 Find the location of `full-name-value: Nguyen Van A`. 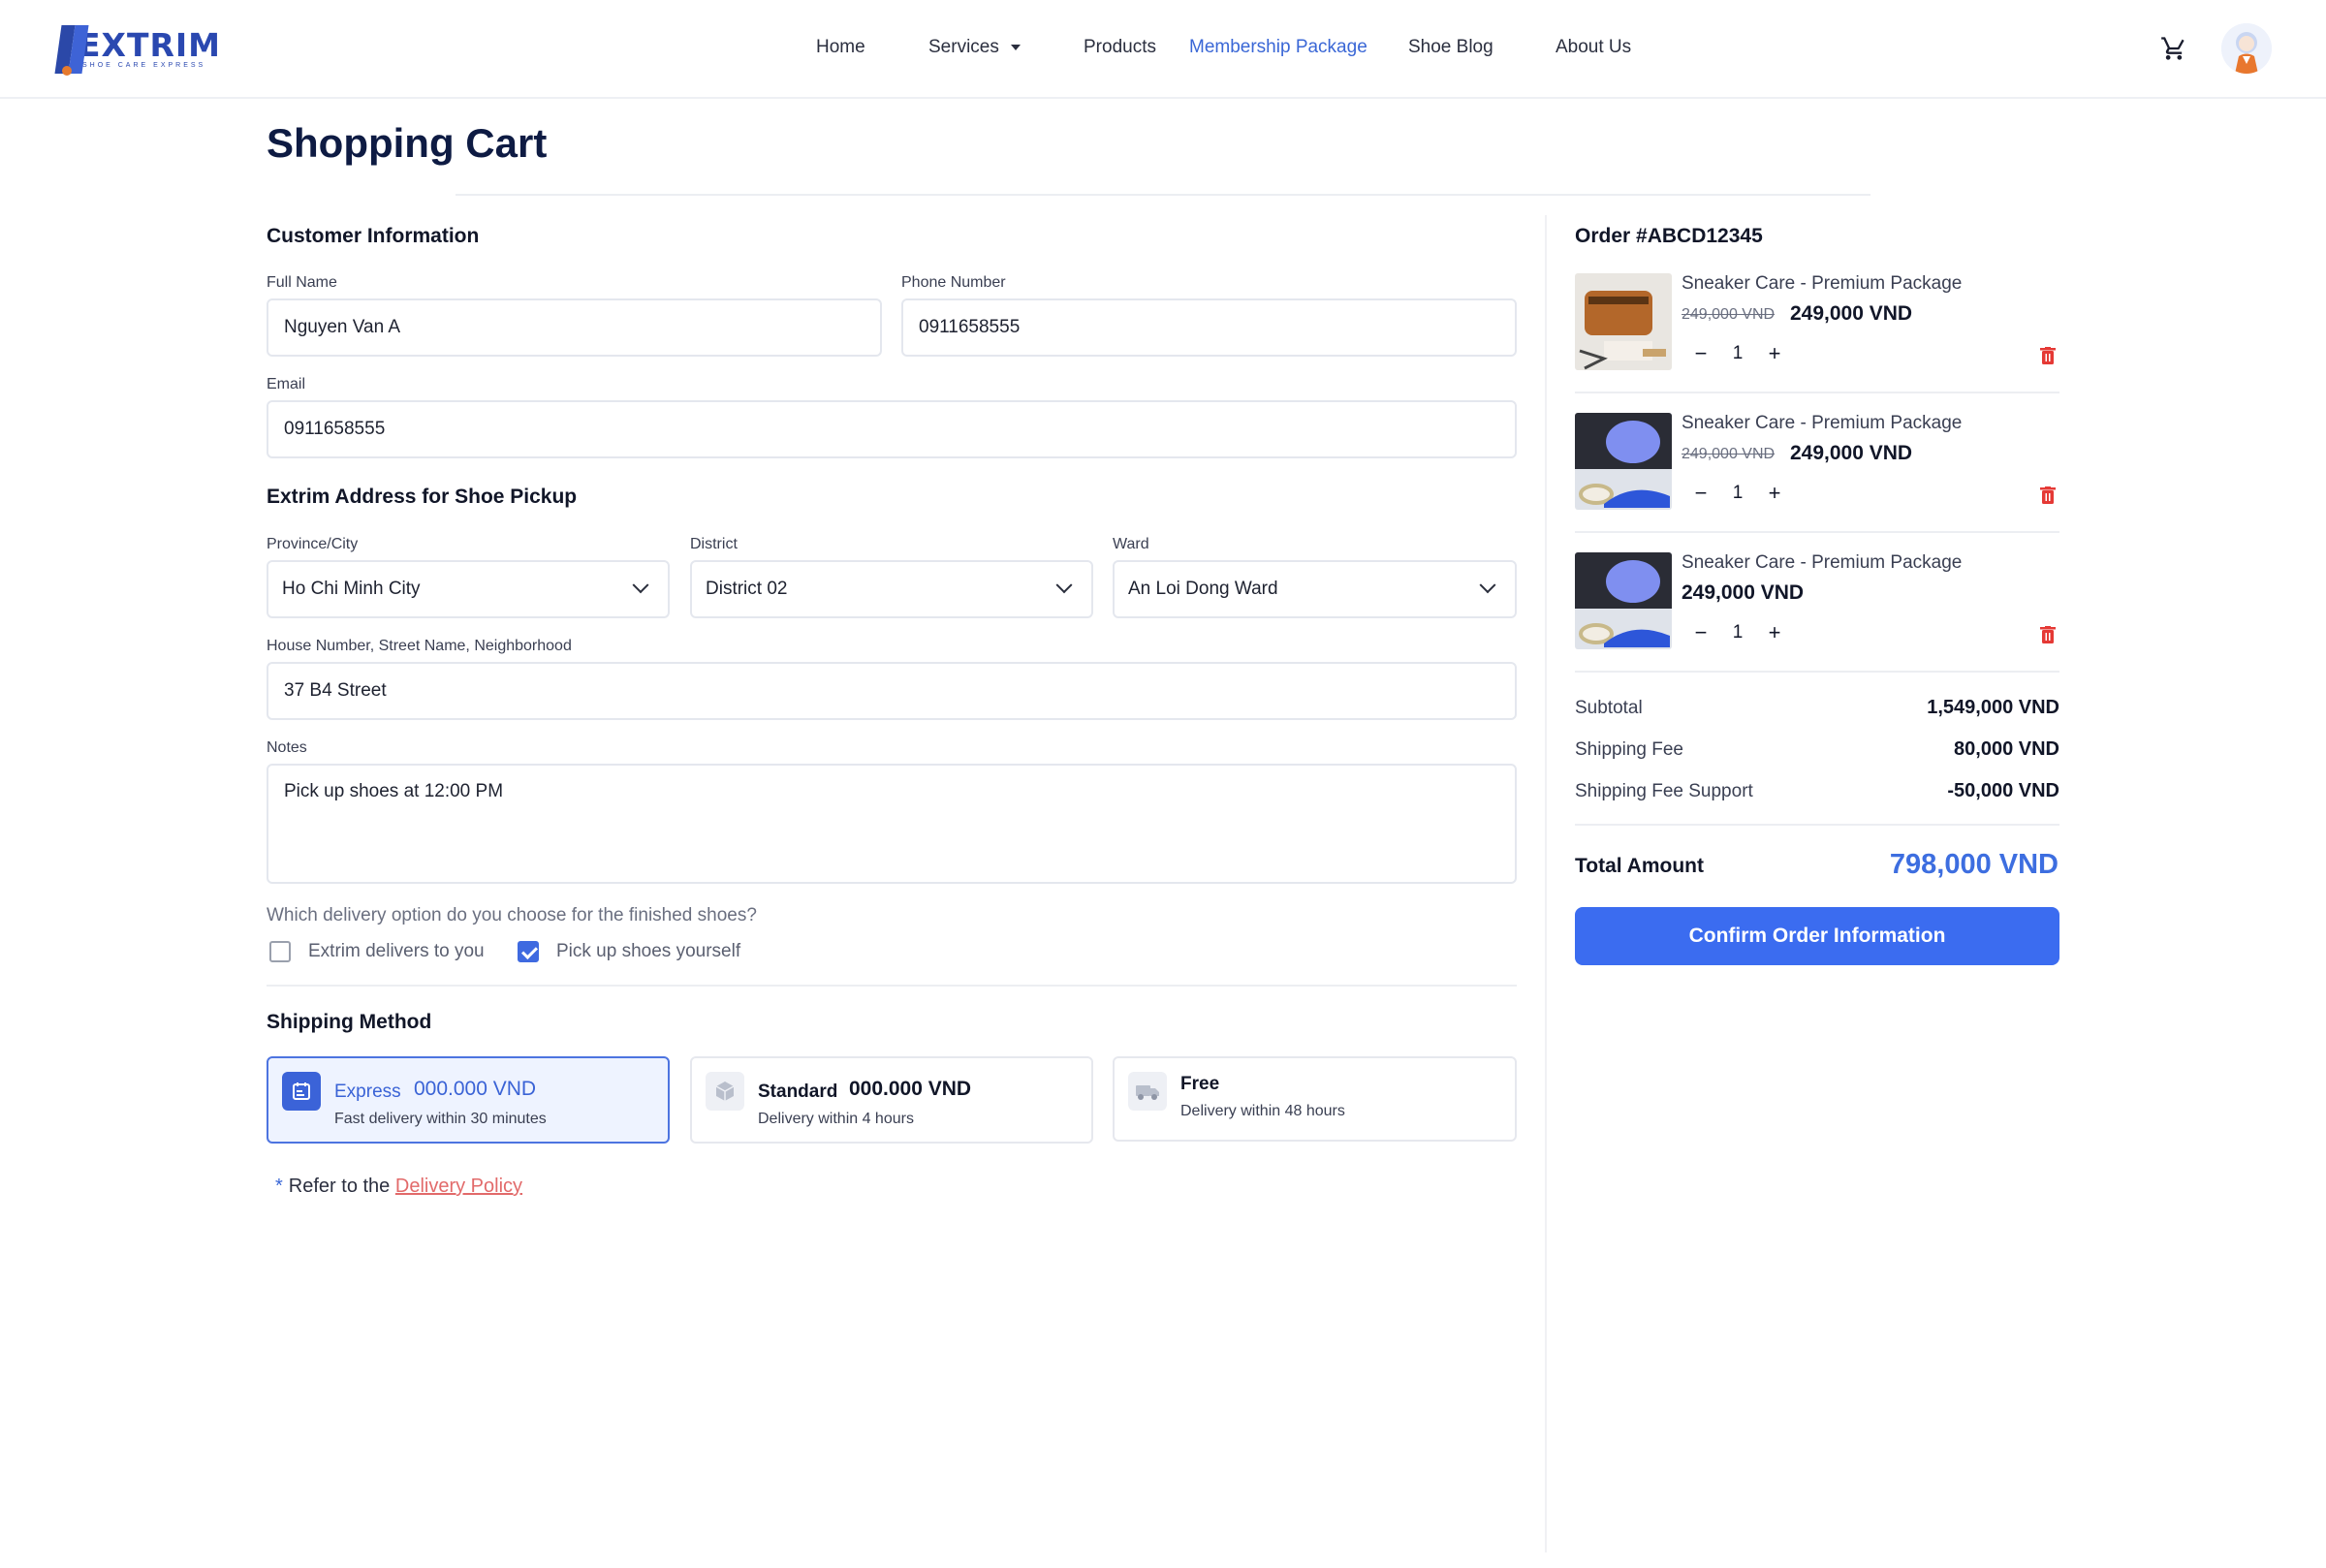

full-name-value: Nguyen Van A is located at coordinates (342, 327).